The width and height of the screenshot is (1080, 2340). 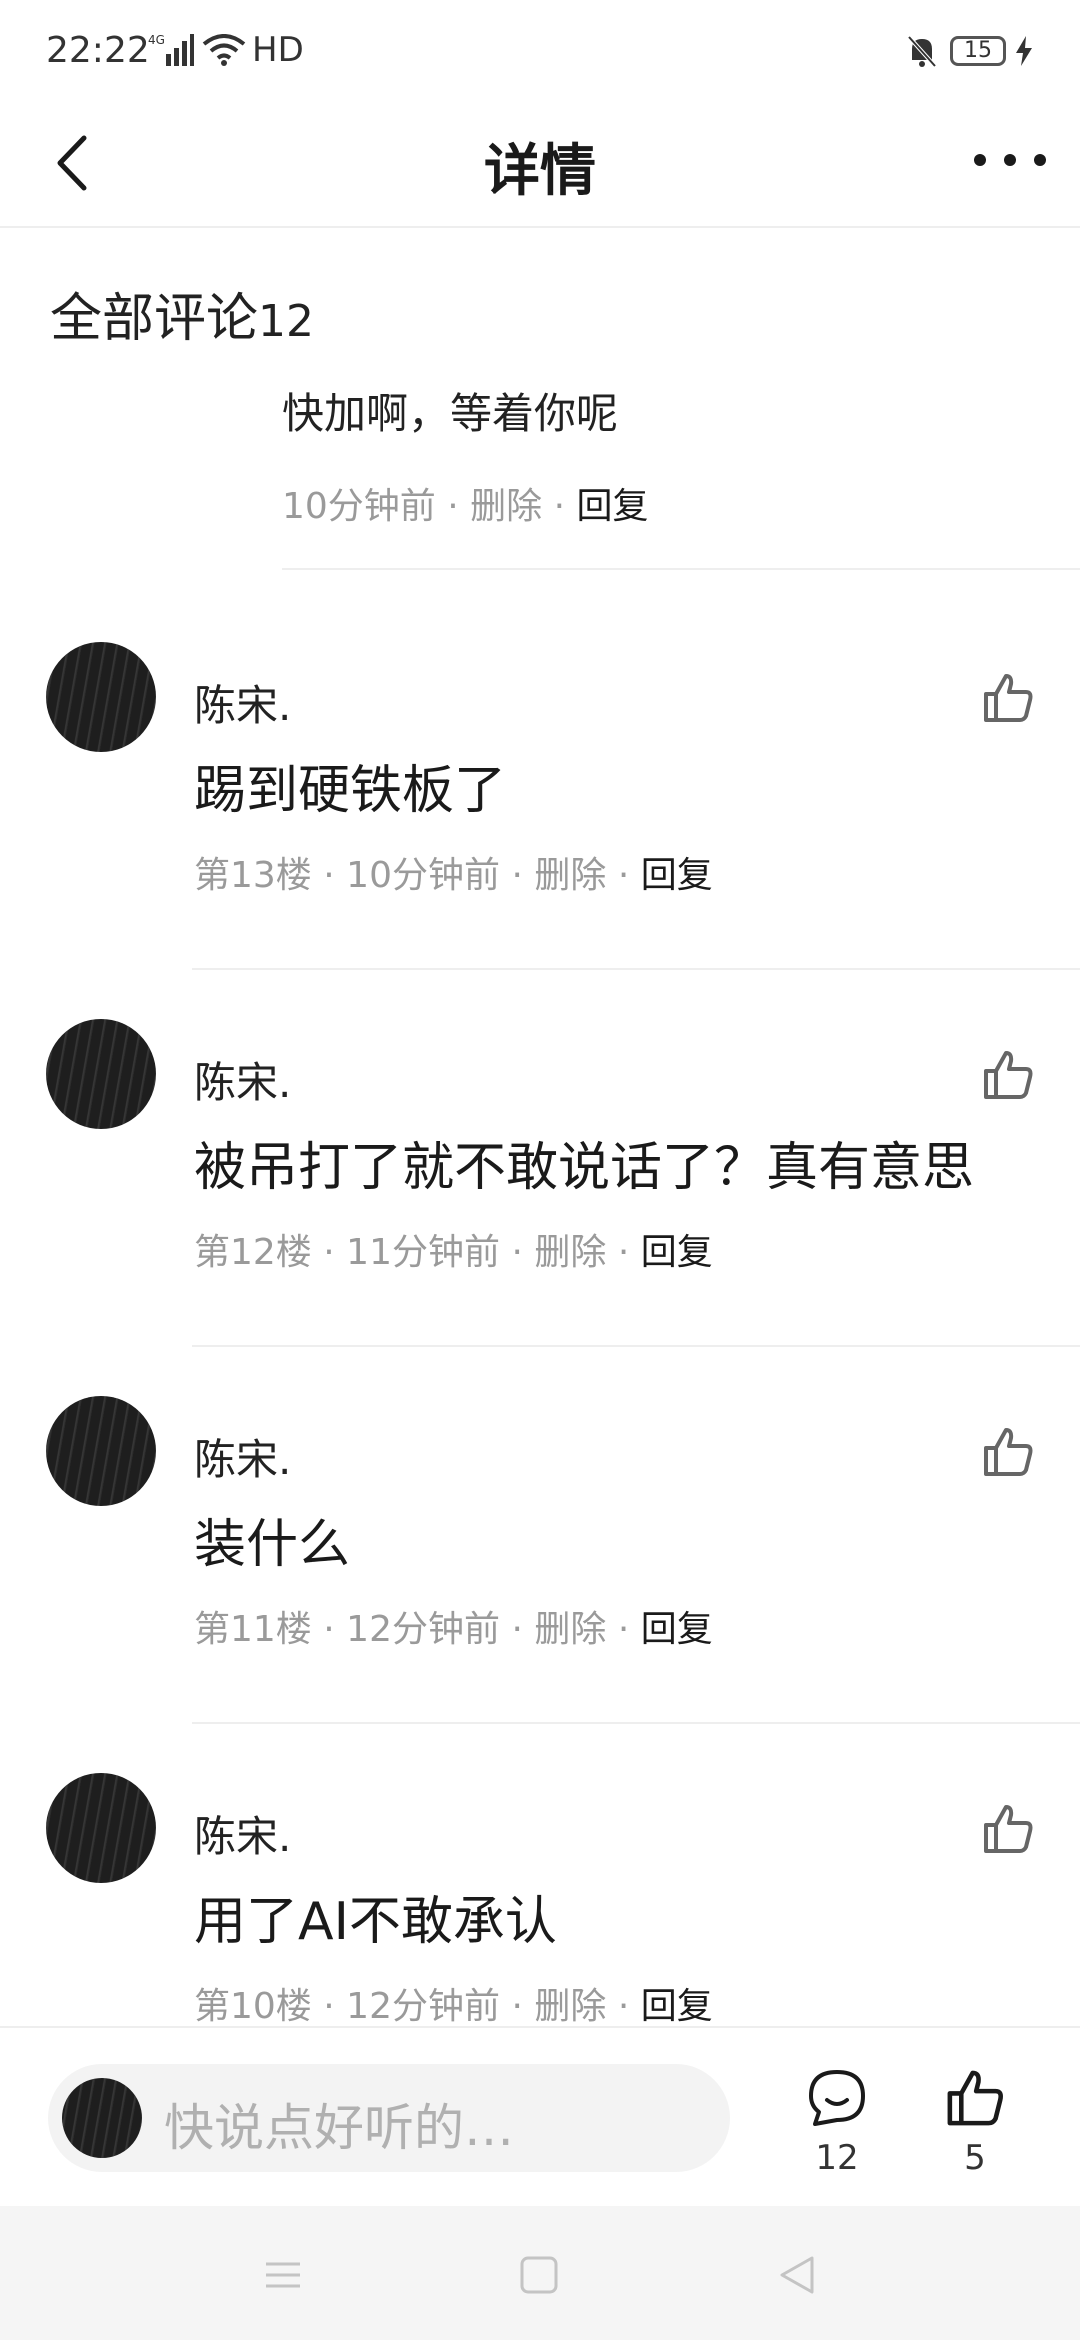 I want to click on home-square-icon, so click(x=539, y=2275).